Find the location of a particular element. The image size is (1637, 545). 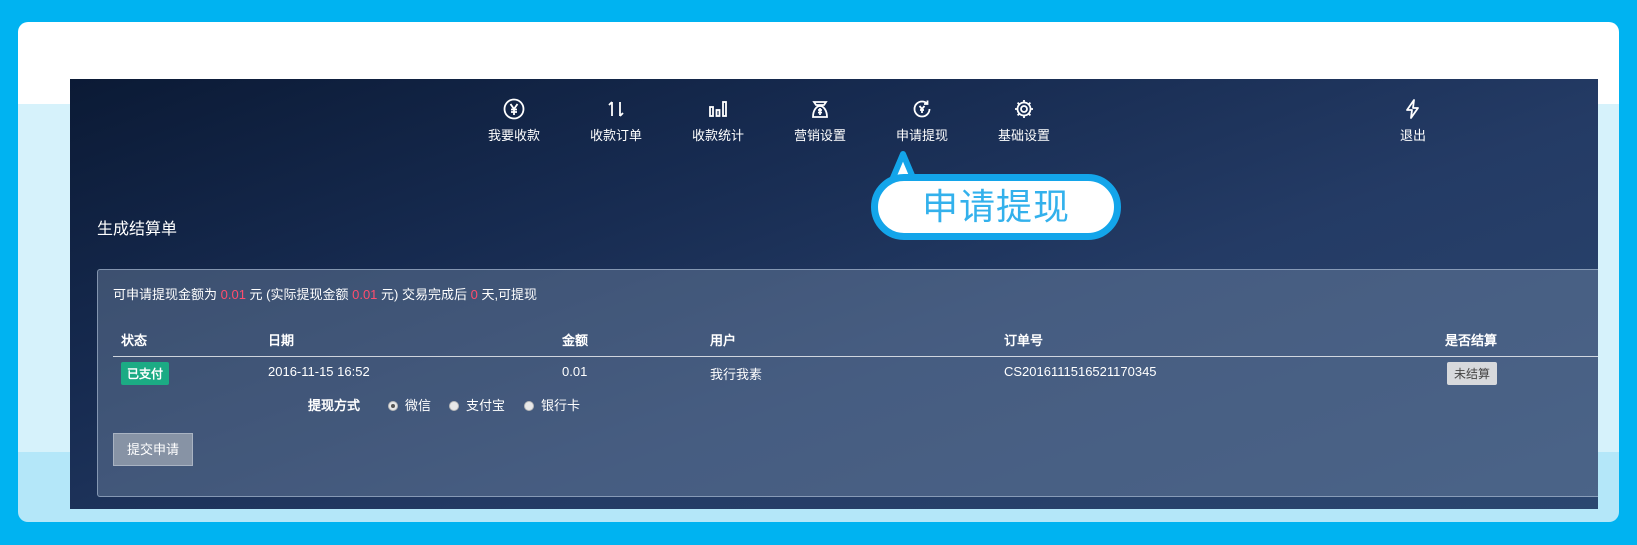

cell-date: 2016-11-15 16:52 is located at coordinates (319, 371).